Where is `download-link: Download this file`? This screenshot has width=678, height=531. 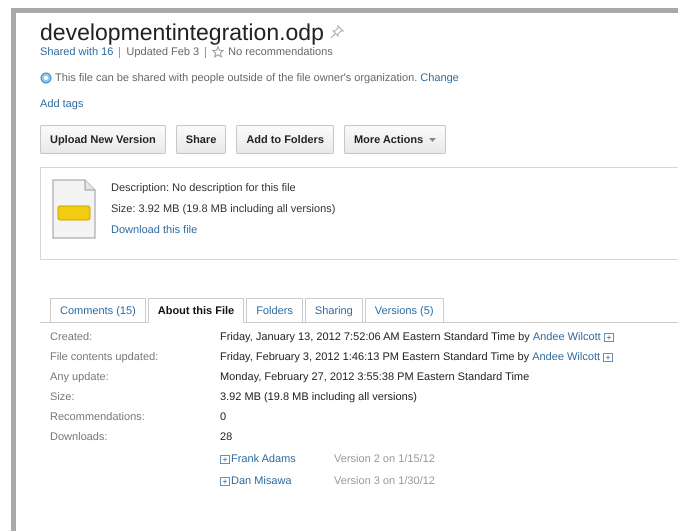
download-link: Download this file is located at coordinates (223, 230).